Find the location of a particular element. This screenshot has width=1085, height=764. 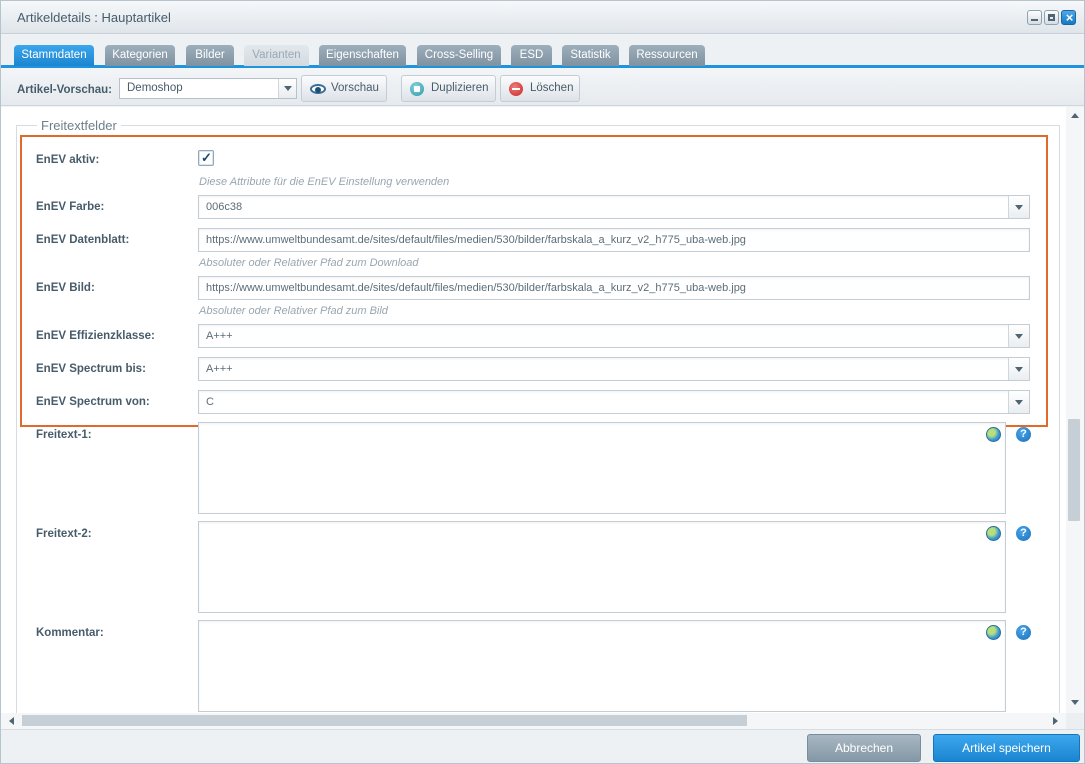

minimize-icon is located at coordinates (1034, 20).